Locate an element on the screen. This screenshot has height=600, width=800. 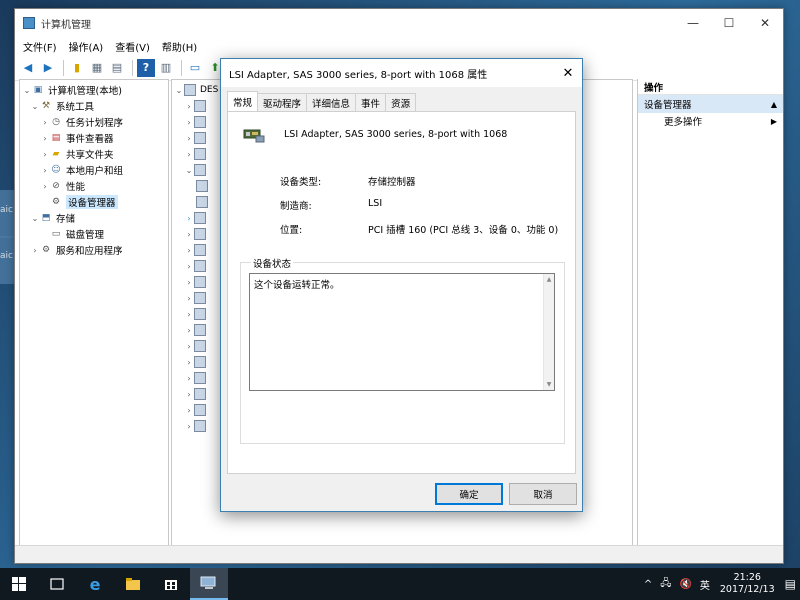
monitor-icon: ▭ is located at coordinates (195, 68).